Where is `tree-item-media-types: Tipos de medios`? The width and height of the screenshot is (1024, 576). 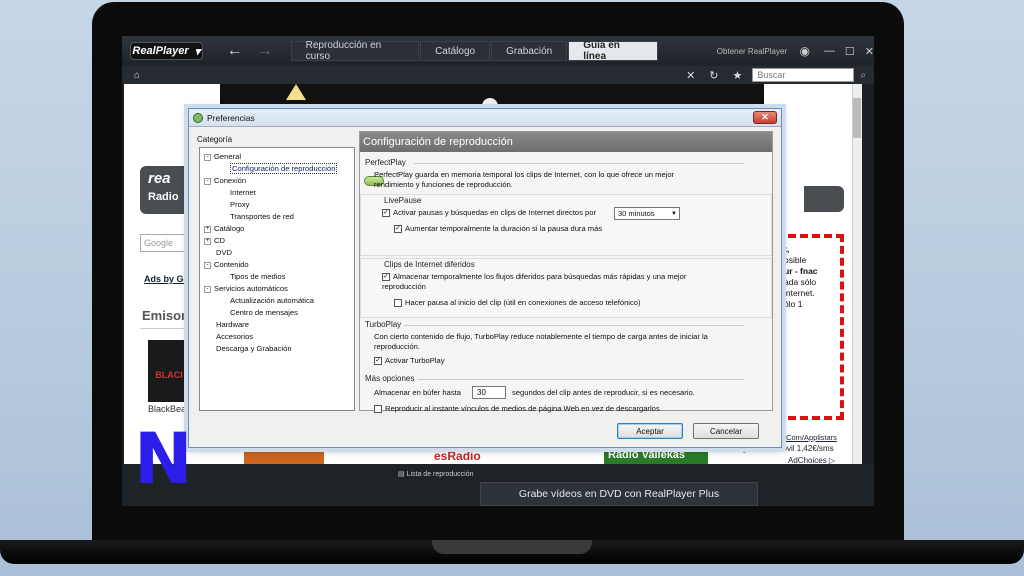 tree-item-media-types: Tipos de medios is located at coordinates (257, 276).